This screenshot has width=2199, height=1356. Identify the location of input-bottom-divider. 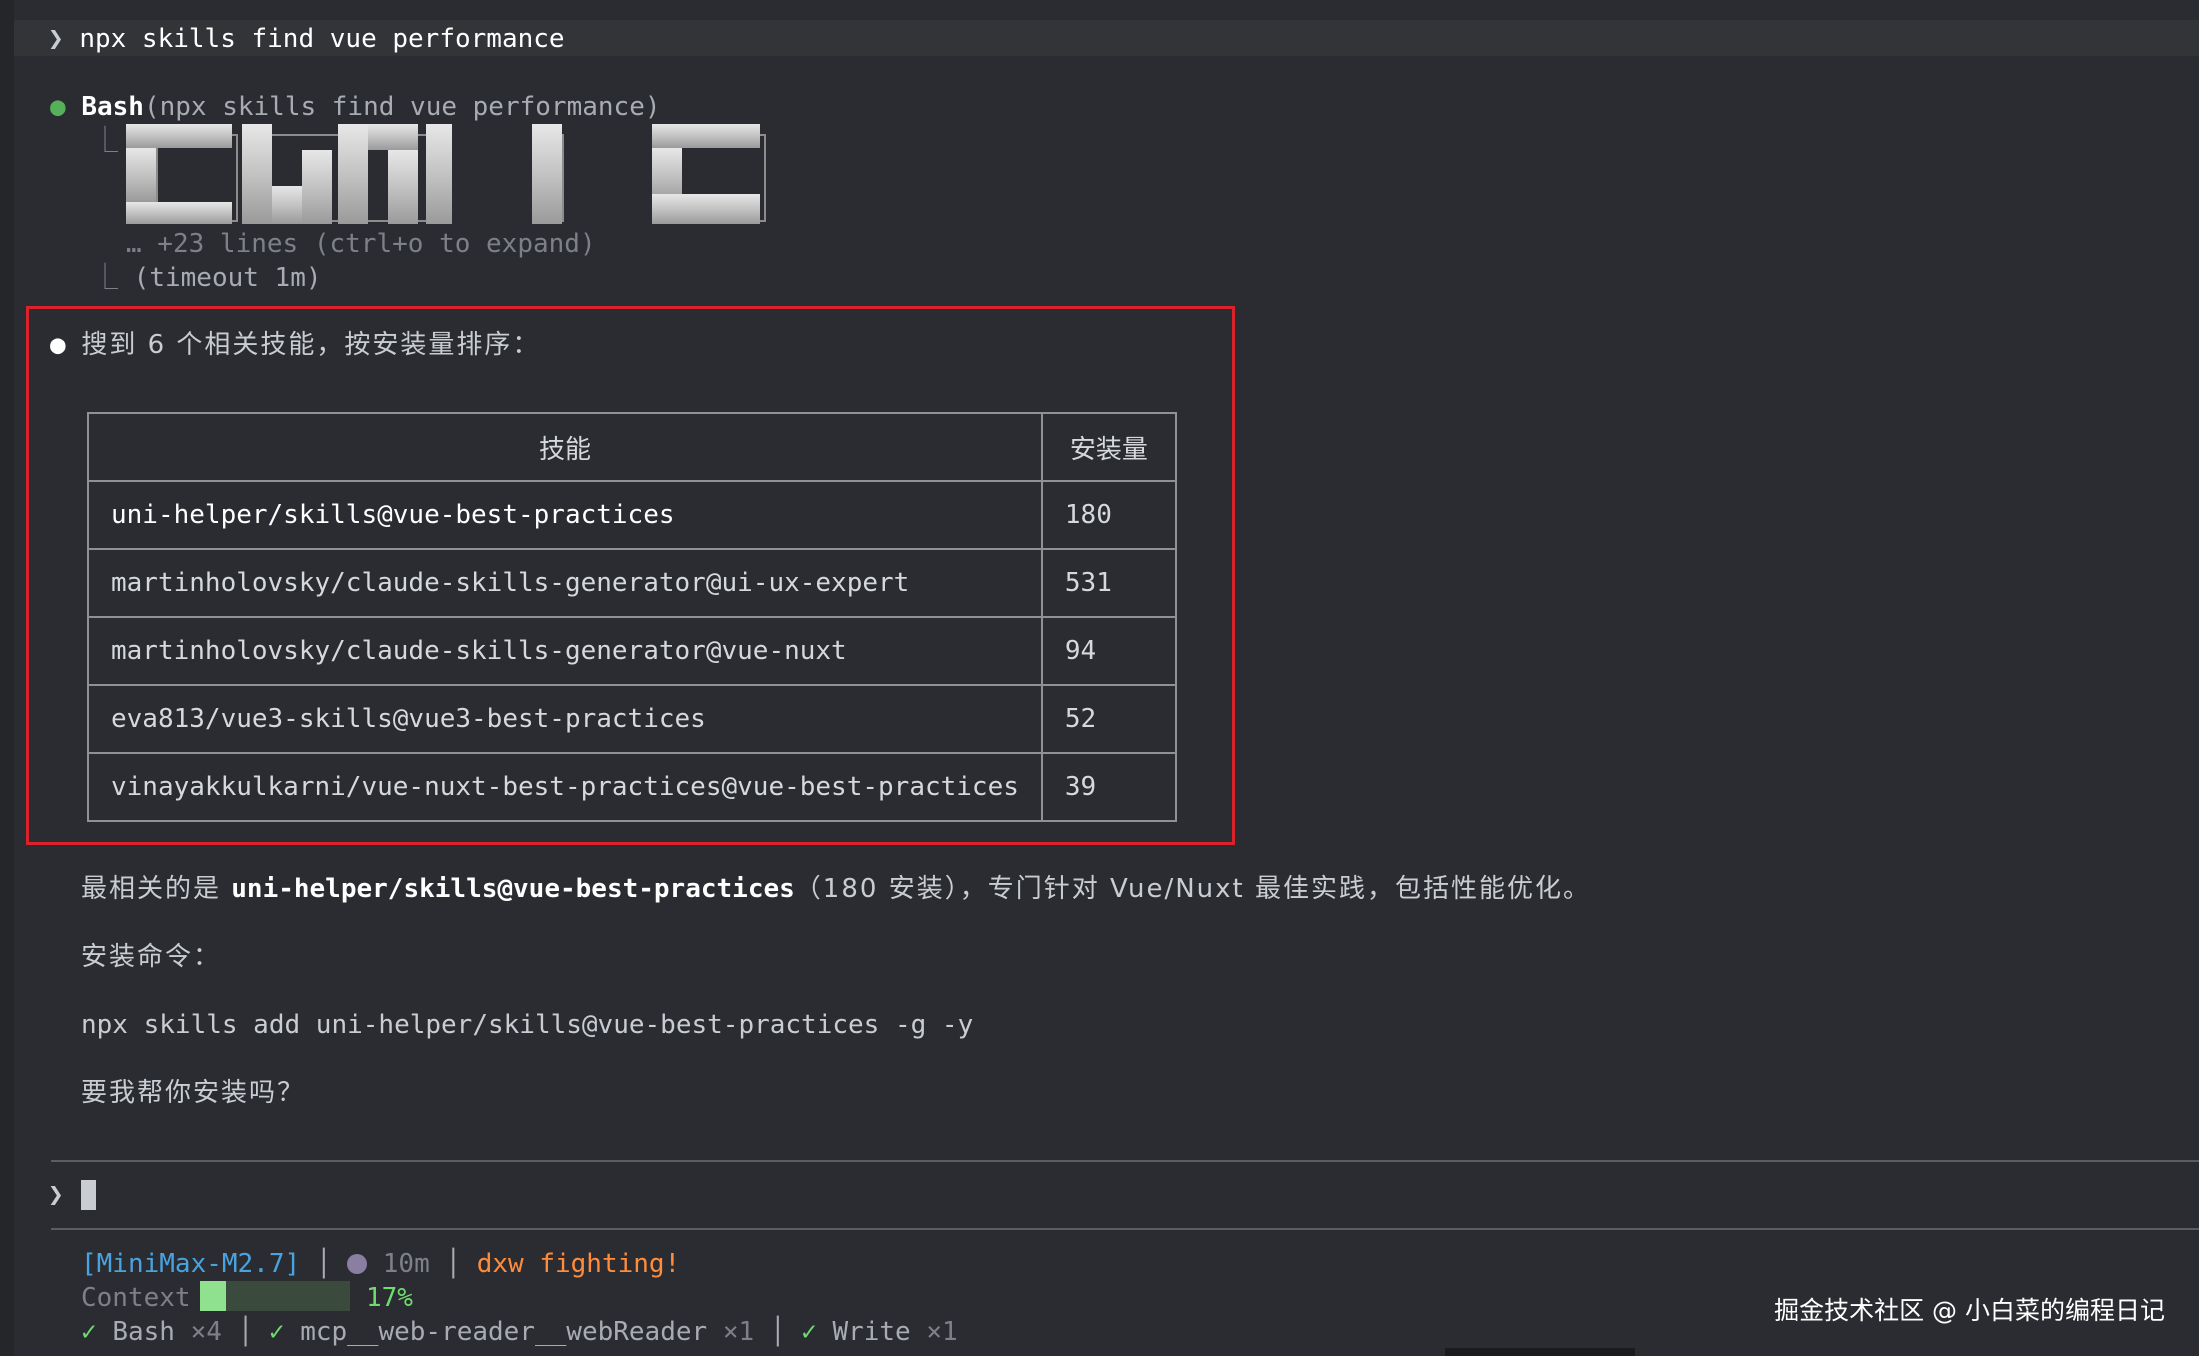
(1125, 1229).